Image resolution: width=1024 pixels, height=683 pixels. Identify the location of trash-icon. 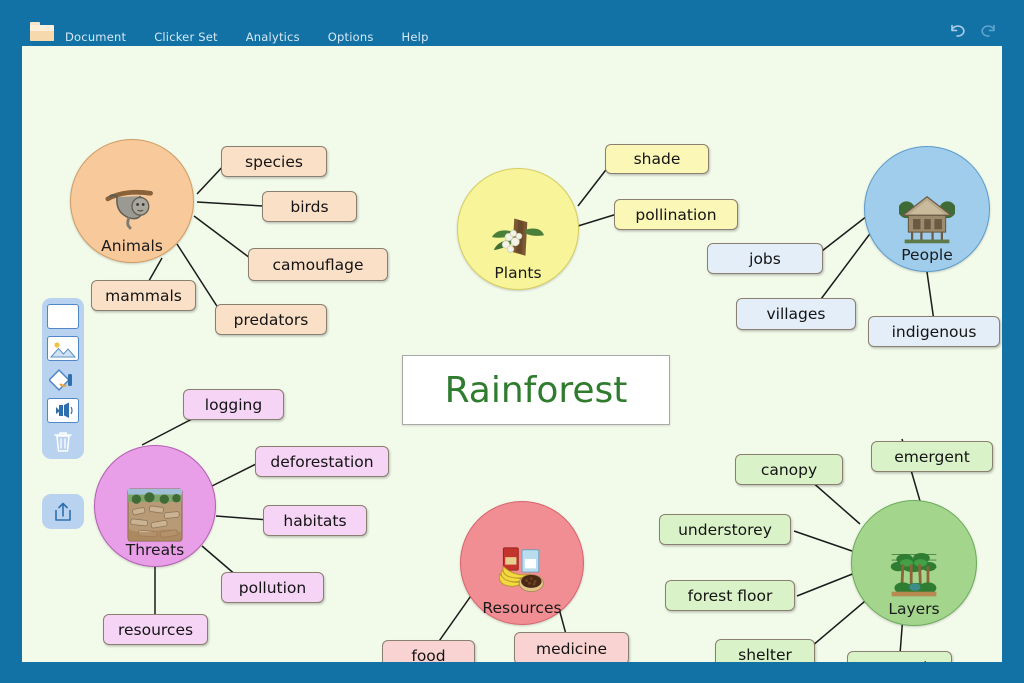
(63, 442).